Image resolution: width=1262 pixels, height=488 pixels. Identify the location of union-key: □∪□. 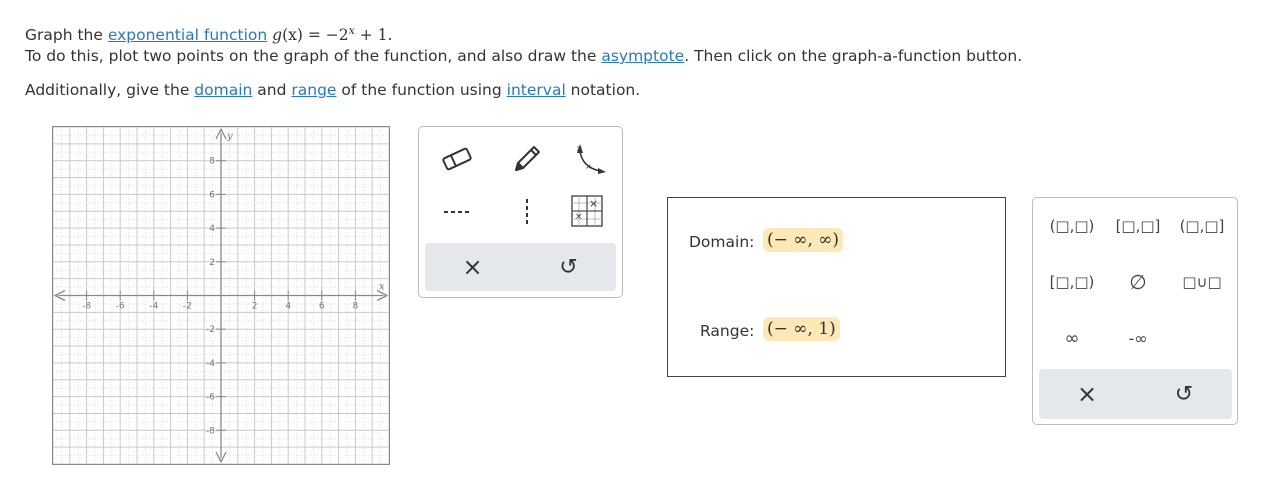
(1202, 282).